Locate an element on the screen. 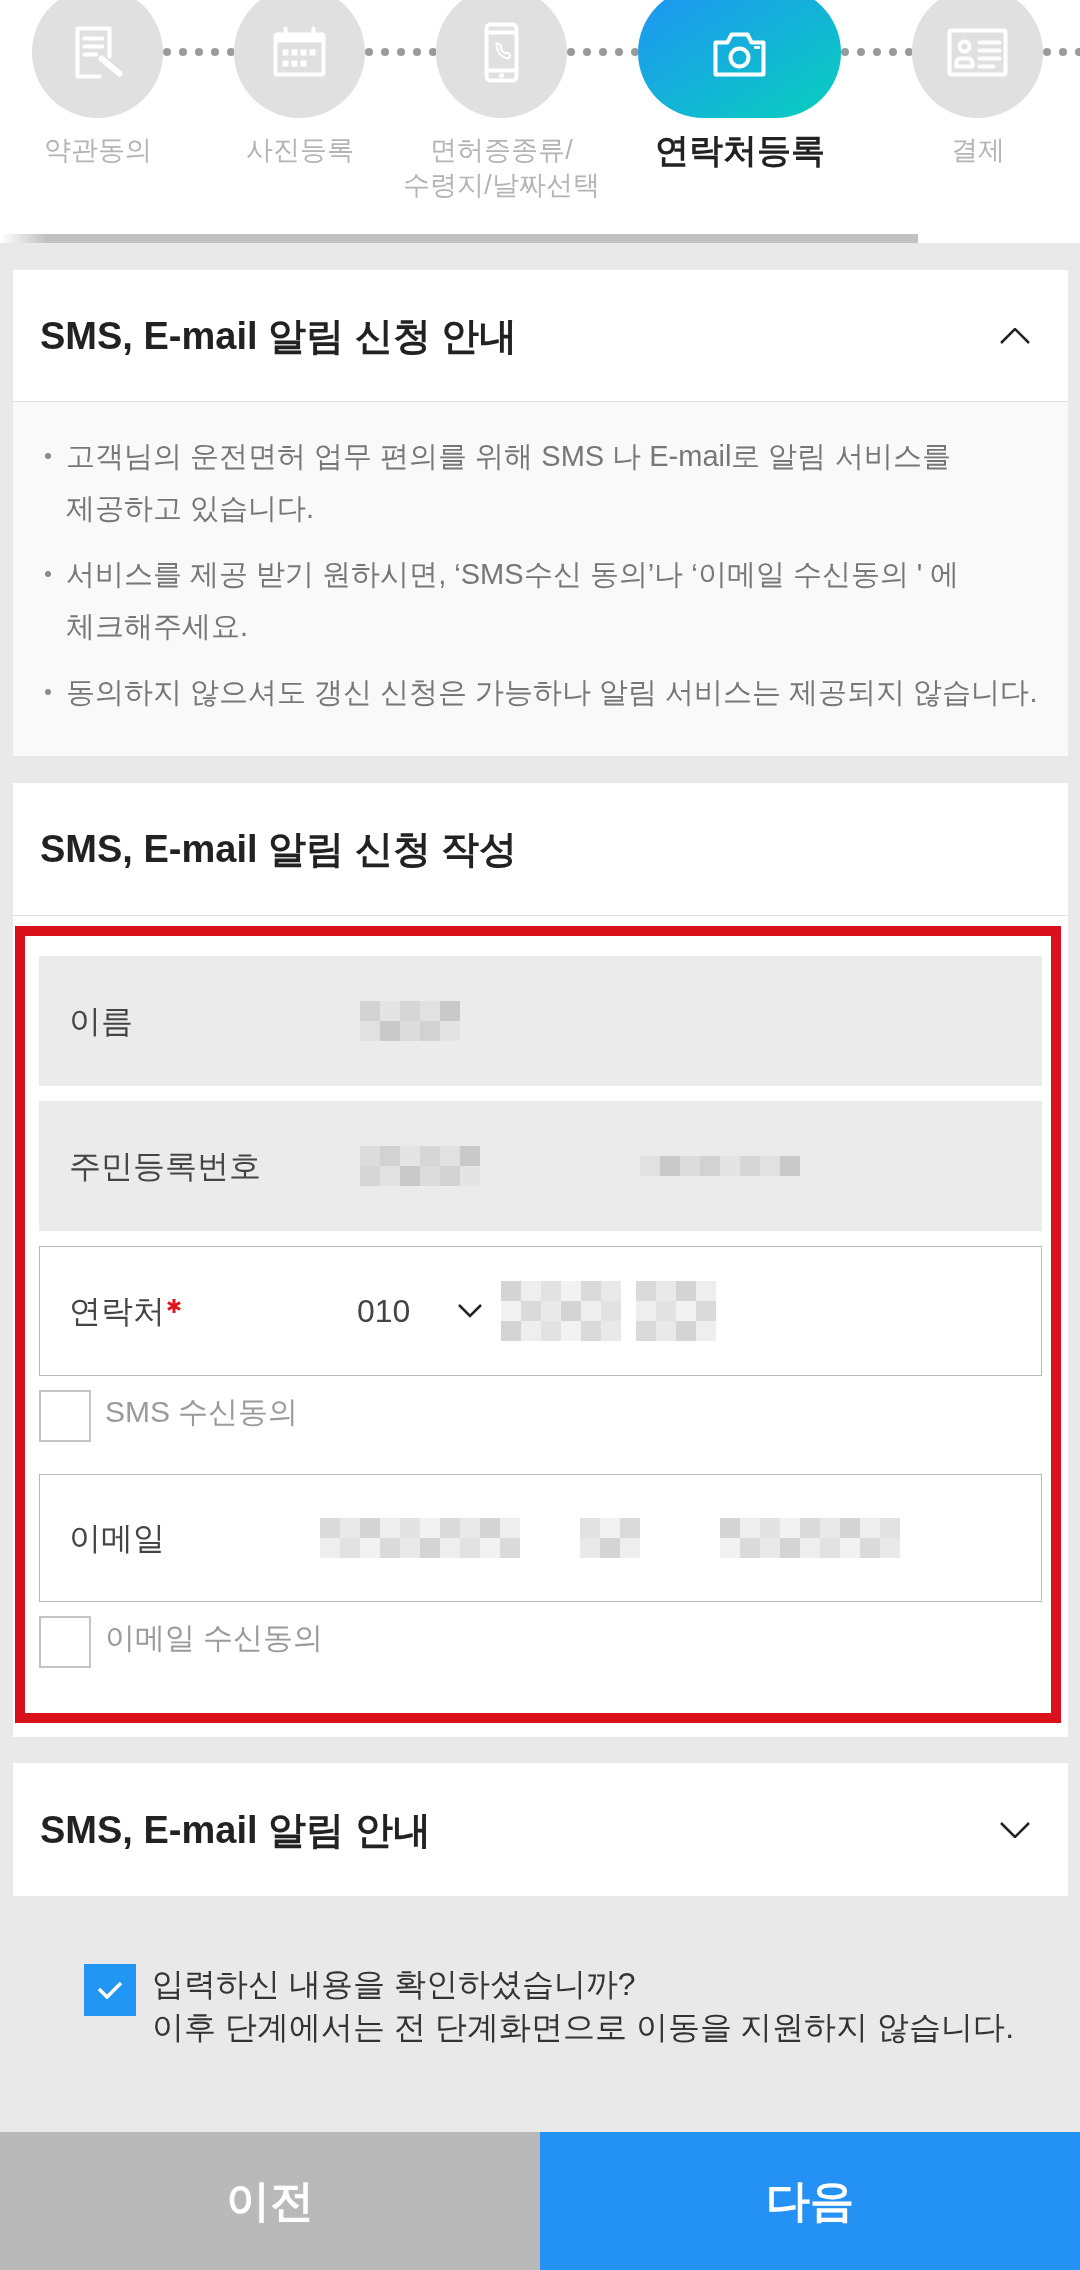 This screenshot has width=1080, height=2270. step-label: 약관동의 is located at coordinates (97, 150).